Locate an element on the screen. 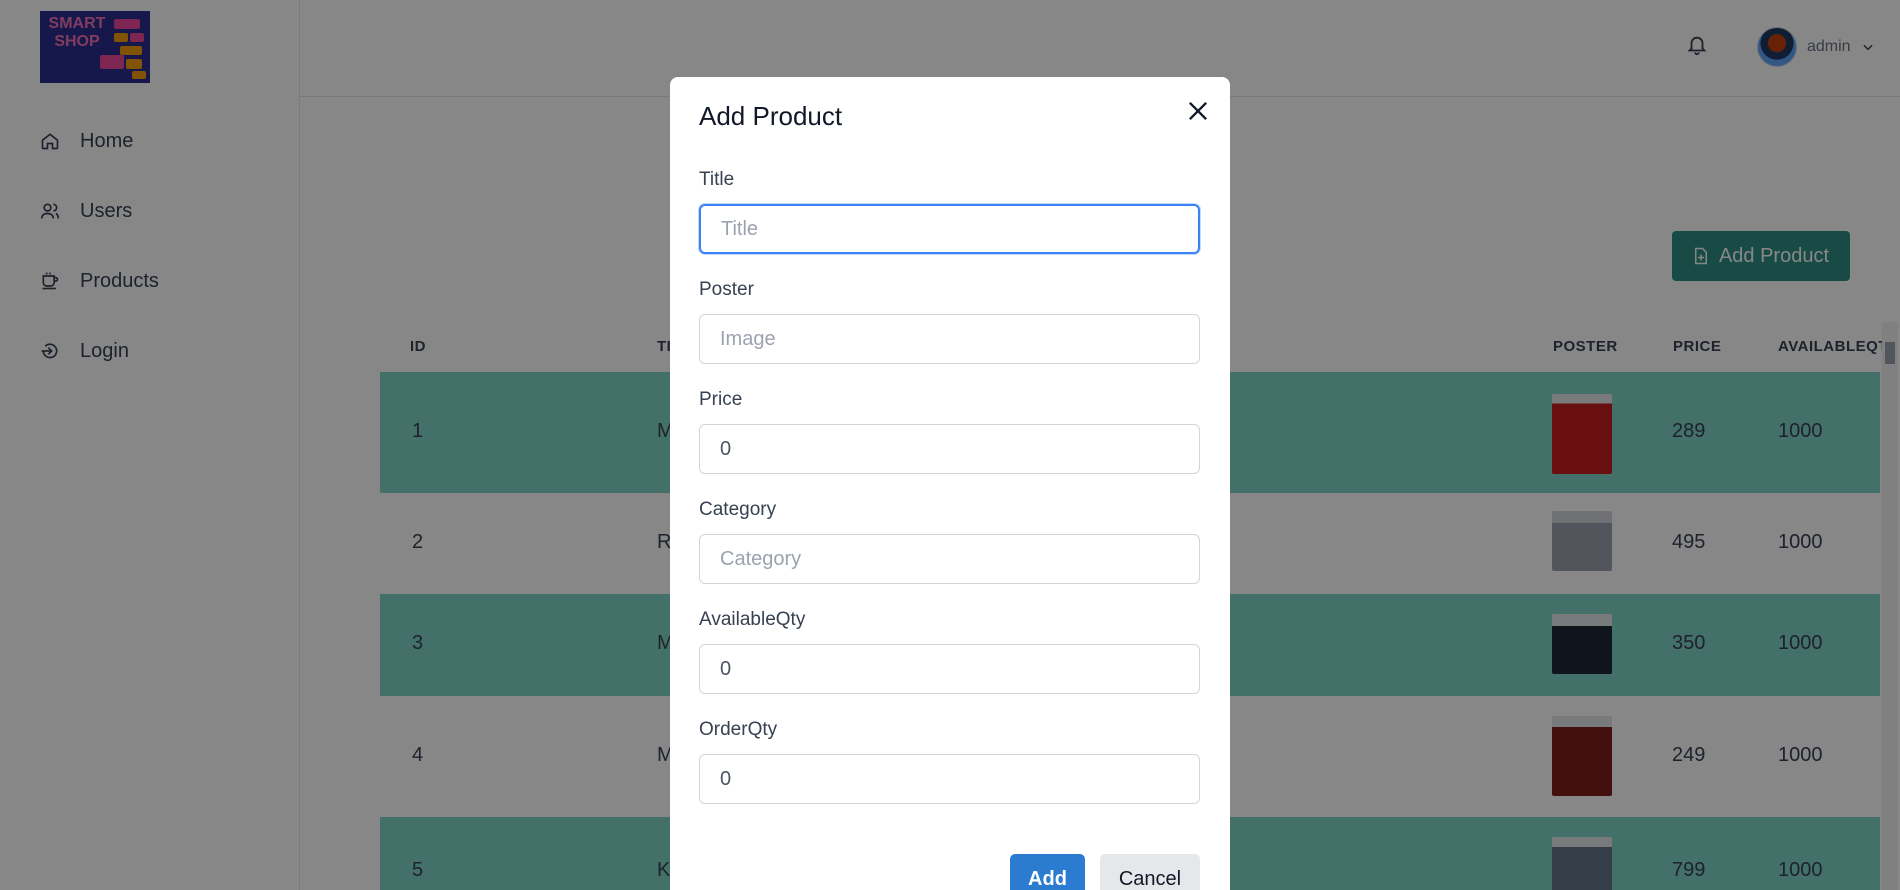  price-label: Price is located at coordinates (721, 399).